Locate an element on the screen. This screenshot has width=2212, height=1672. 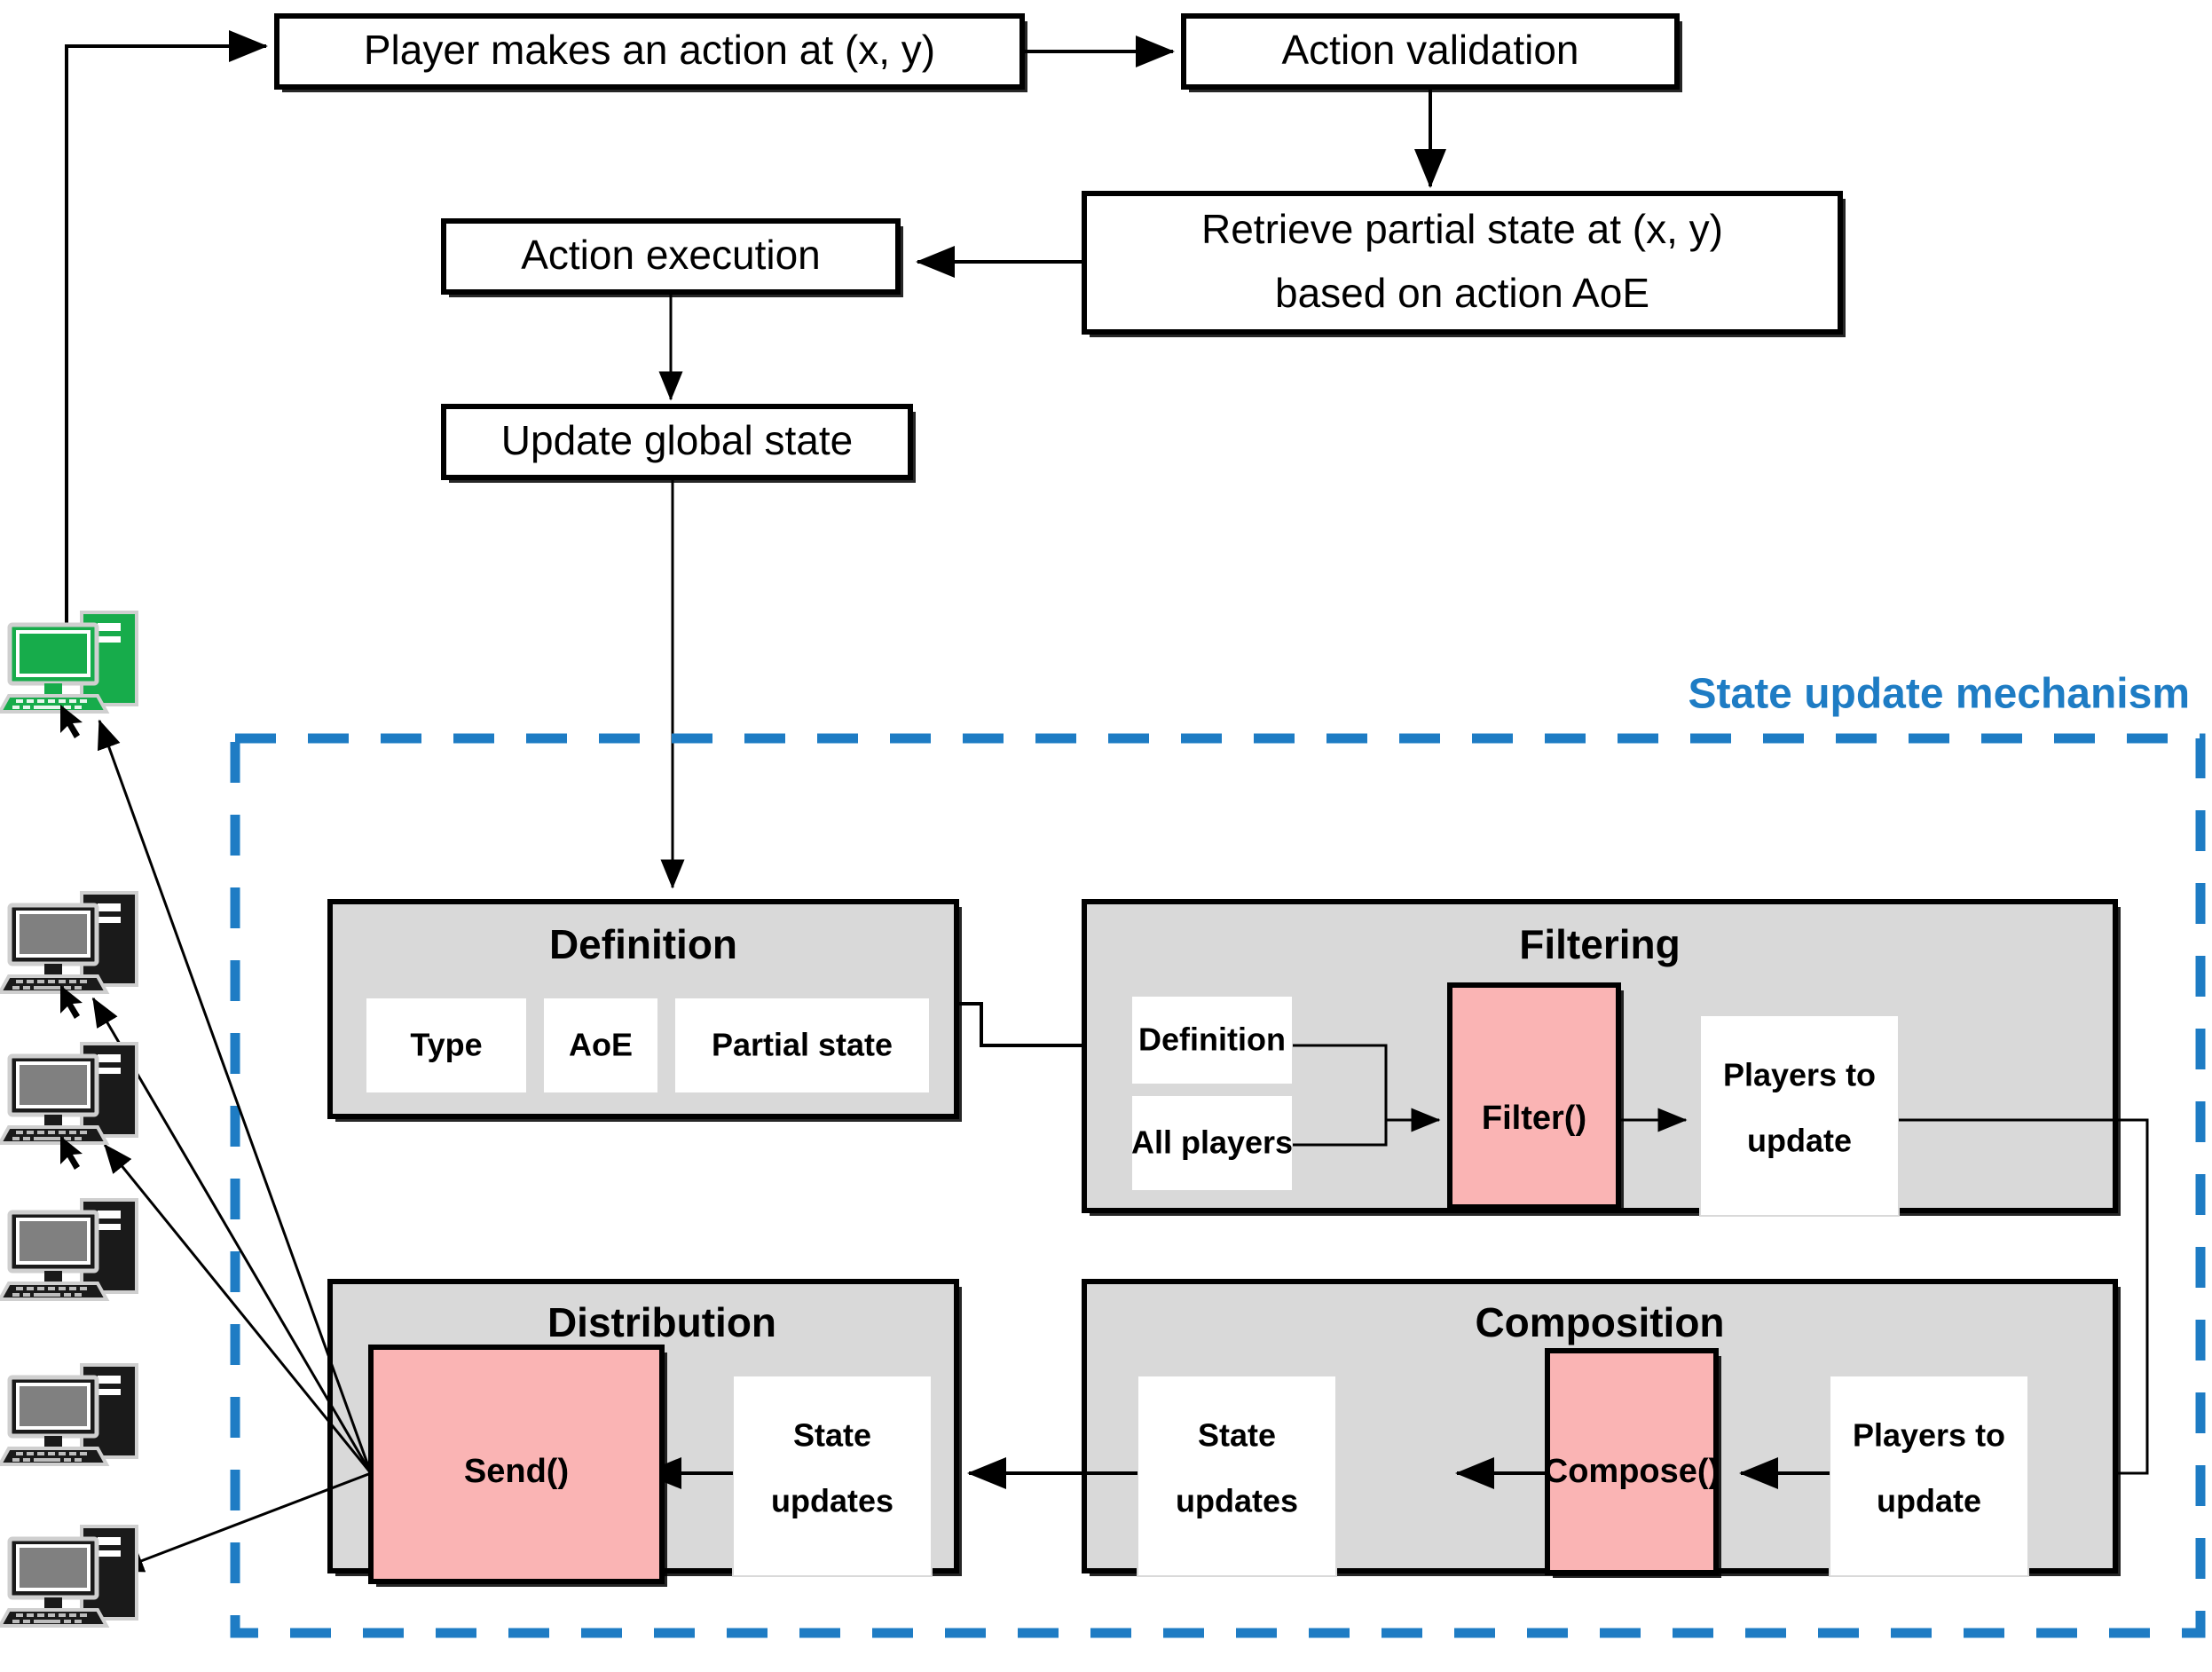
function-compose: Compose() is located at coordinates (1633, 1463).